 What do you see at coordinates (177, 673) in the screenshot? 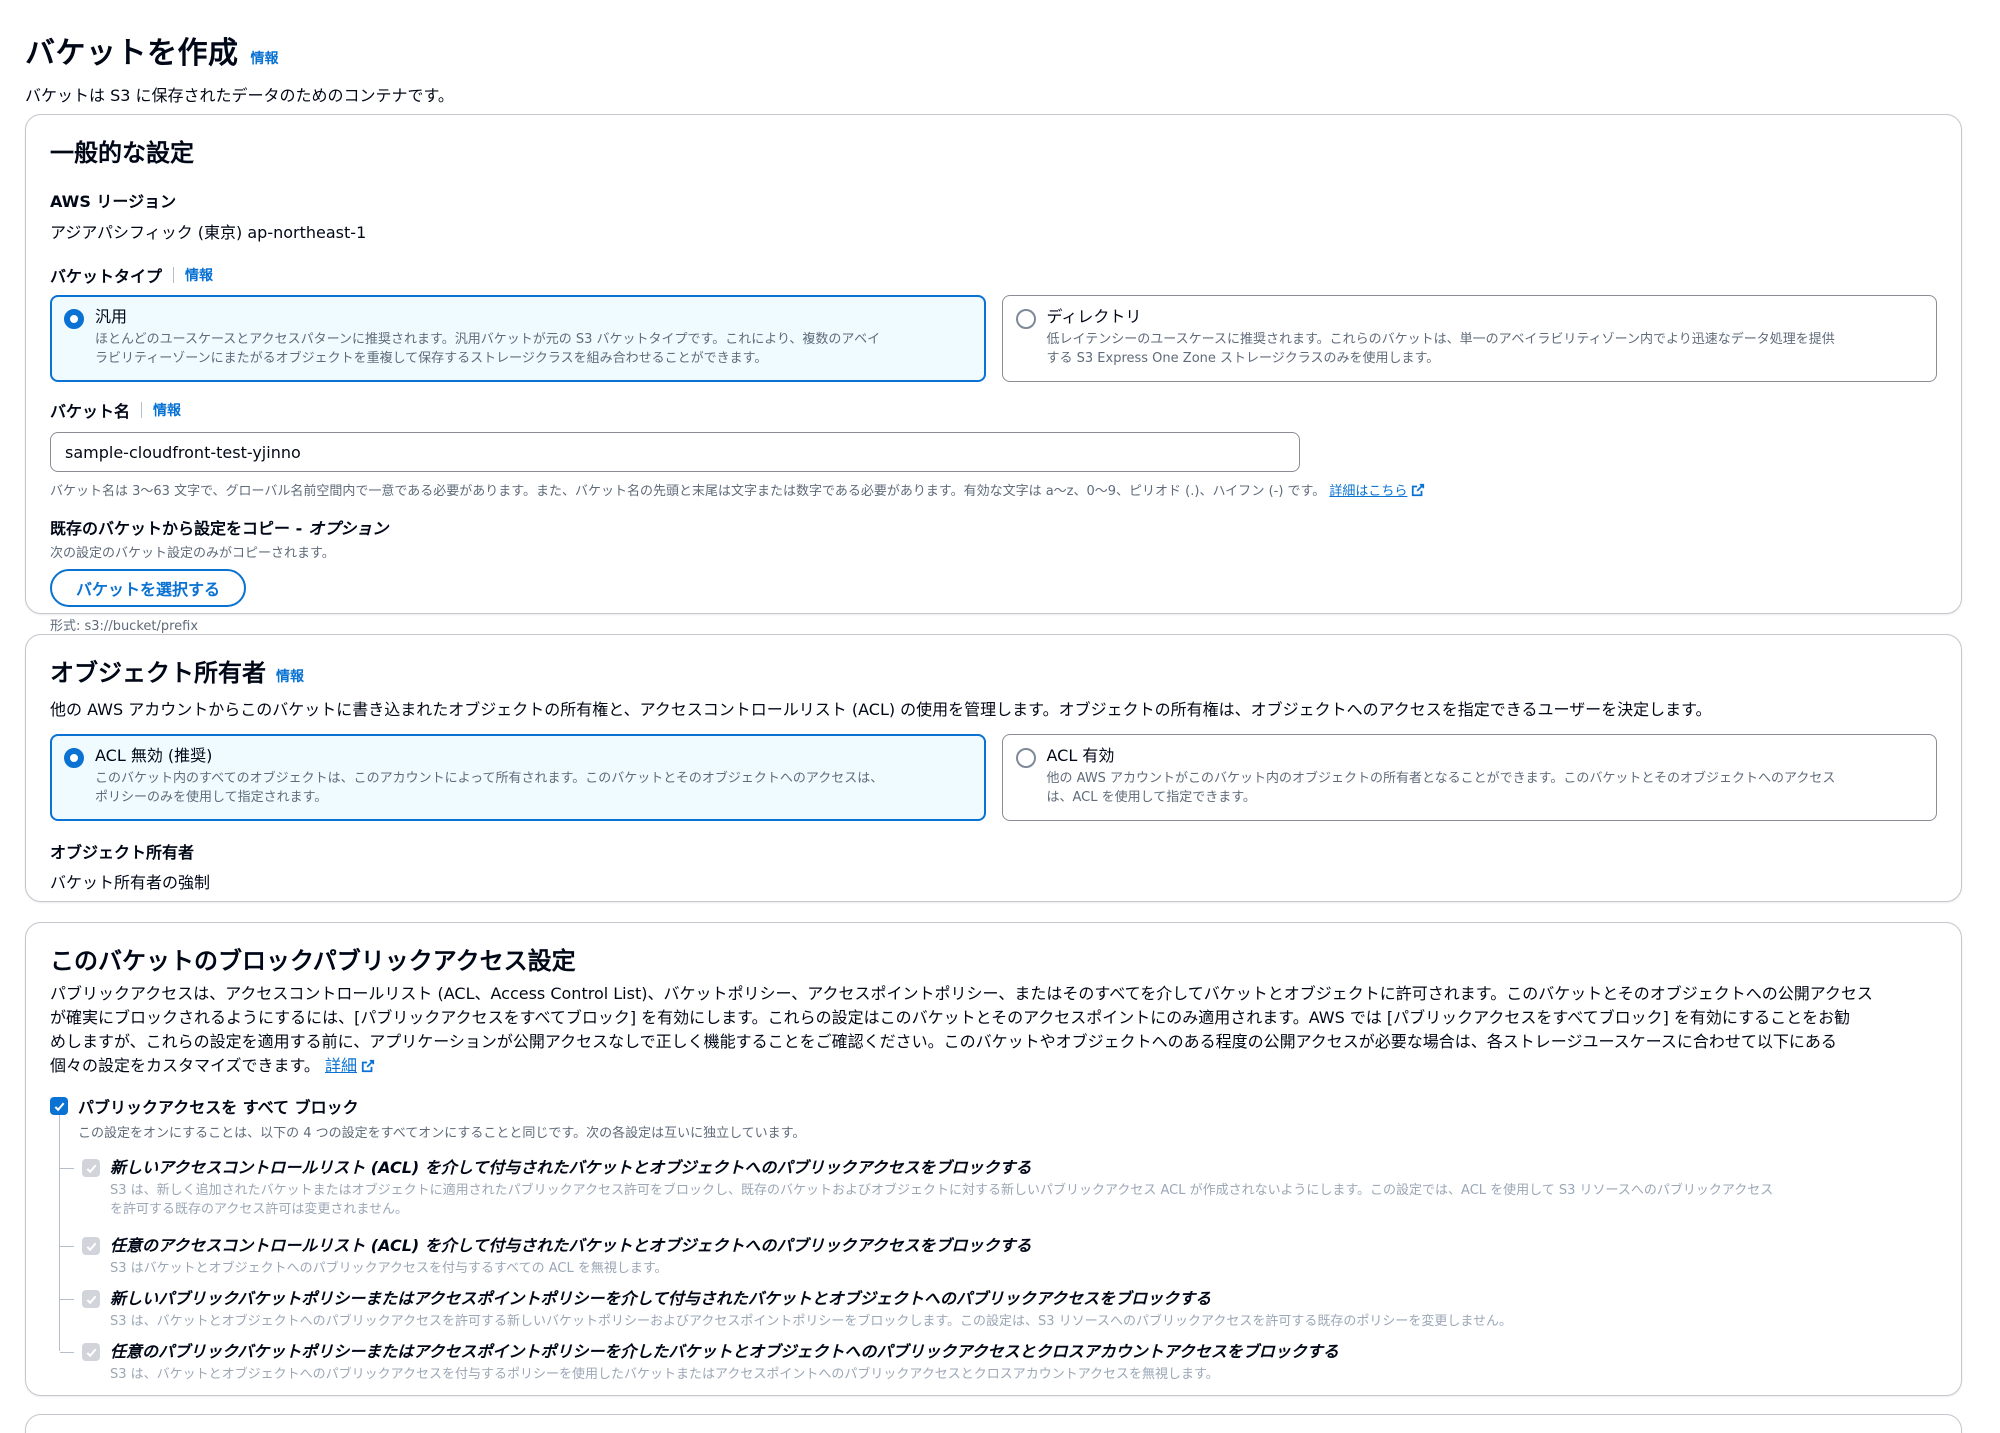
I see `object-ownership-title: オブジェクト所有者 情報` at bounding box center [177, 673].